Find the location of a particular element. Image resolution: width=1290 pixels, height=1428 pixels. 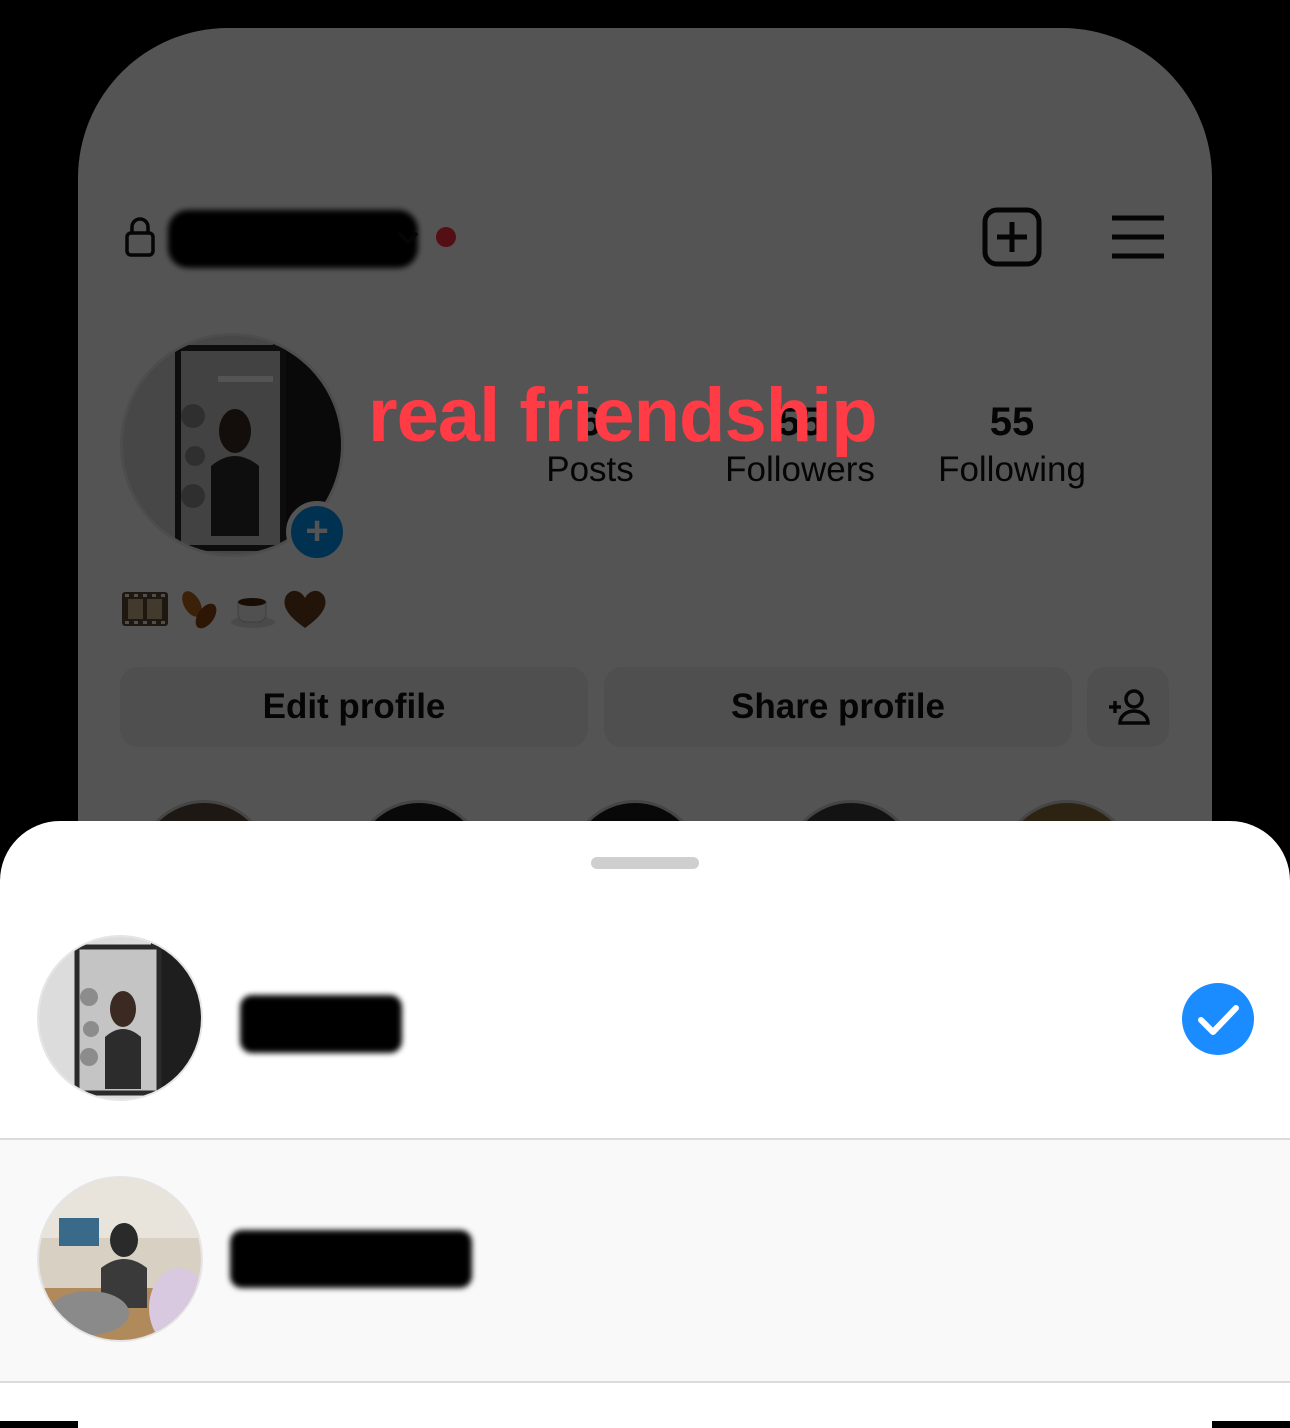

overlay-caption: real friendship is located at coordinates (623, 415).